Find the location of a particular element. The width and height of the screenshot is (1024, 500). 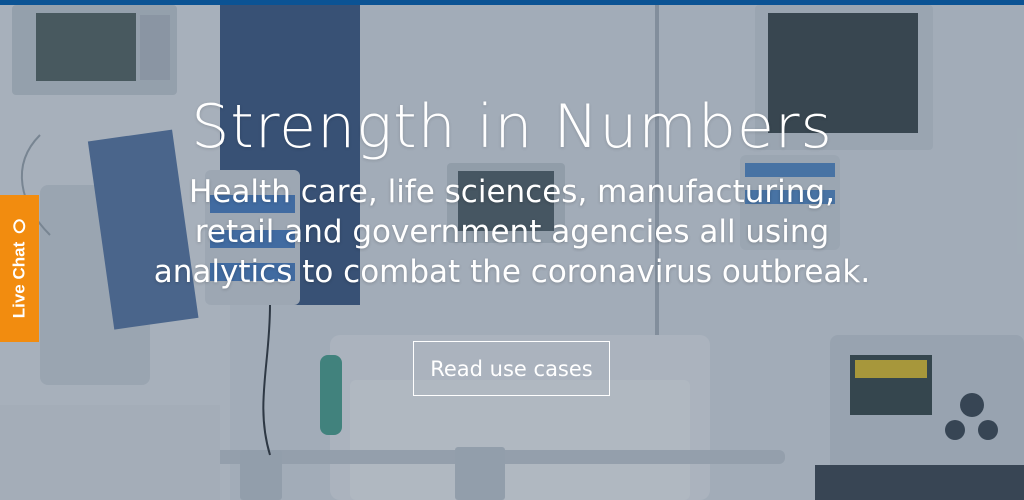

chat-bubble-icon is located at coordinates (19, 226).